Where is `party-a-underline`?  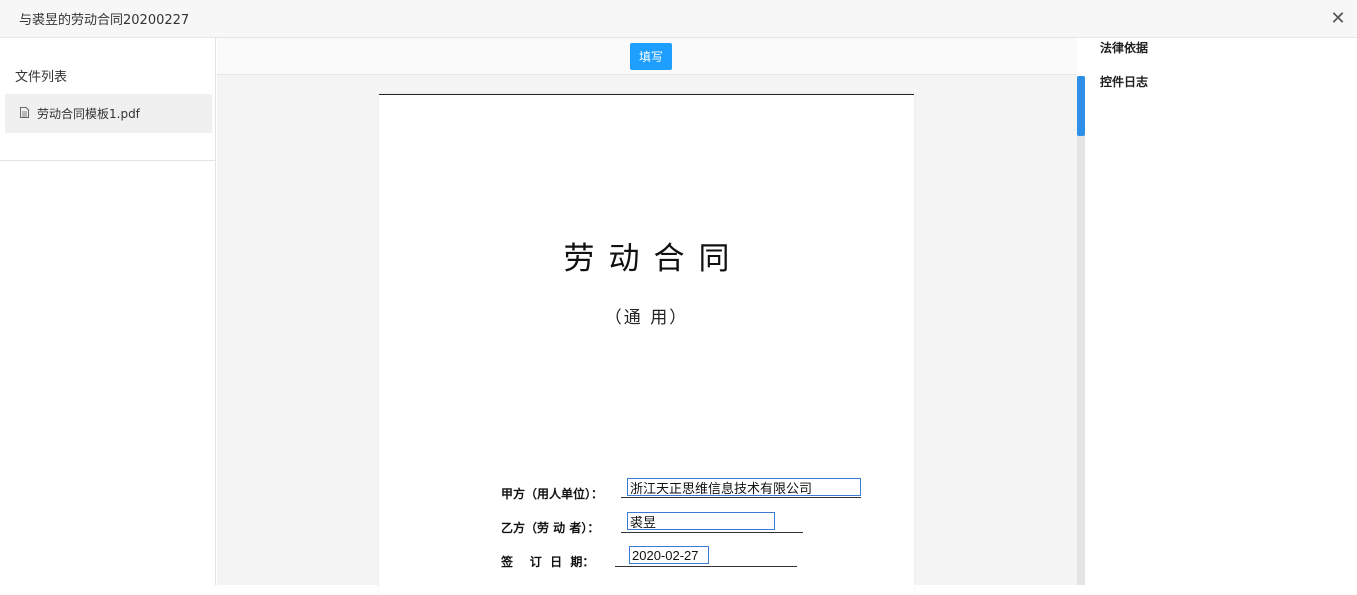 party-a-underline is located at coordinates (741, 497).